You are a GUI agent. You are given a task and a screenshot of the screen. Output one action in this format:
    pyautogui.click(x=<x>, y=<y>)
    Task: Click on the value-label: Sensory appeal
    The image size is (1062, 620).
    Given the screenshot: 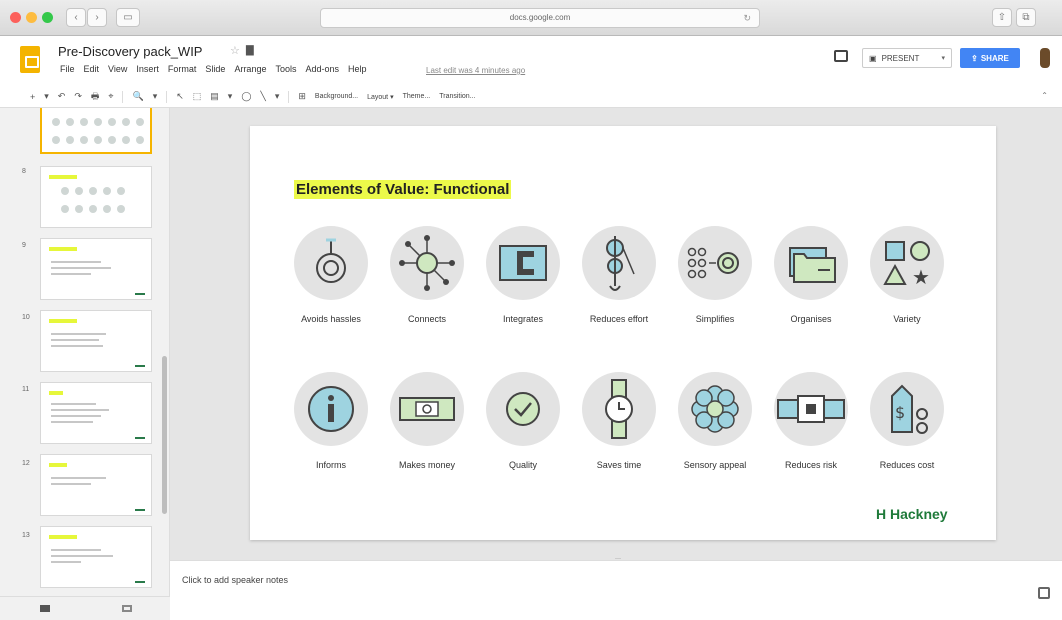 What is the action you would take?
    pyautogui.click(x=715, y=465)
    